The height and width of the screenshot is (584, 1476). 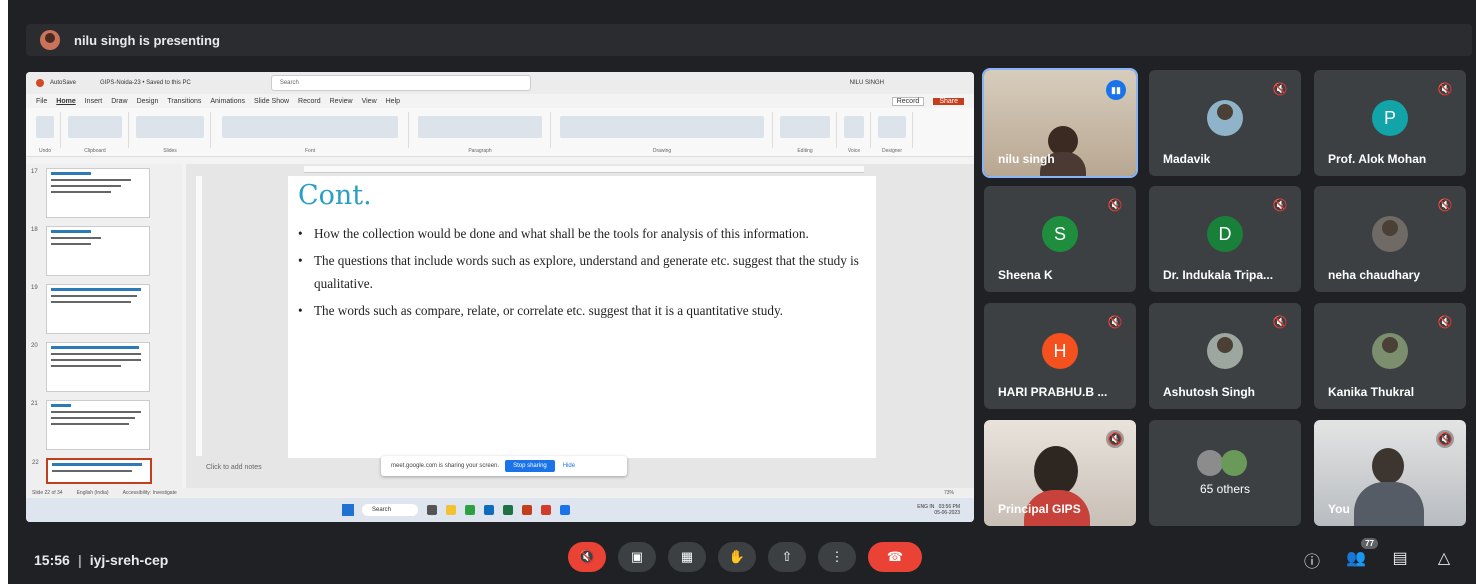 I want to click on menu-insert: Insert, so click(x=94, y=101).